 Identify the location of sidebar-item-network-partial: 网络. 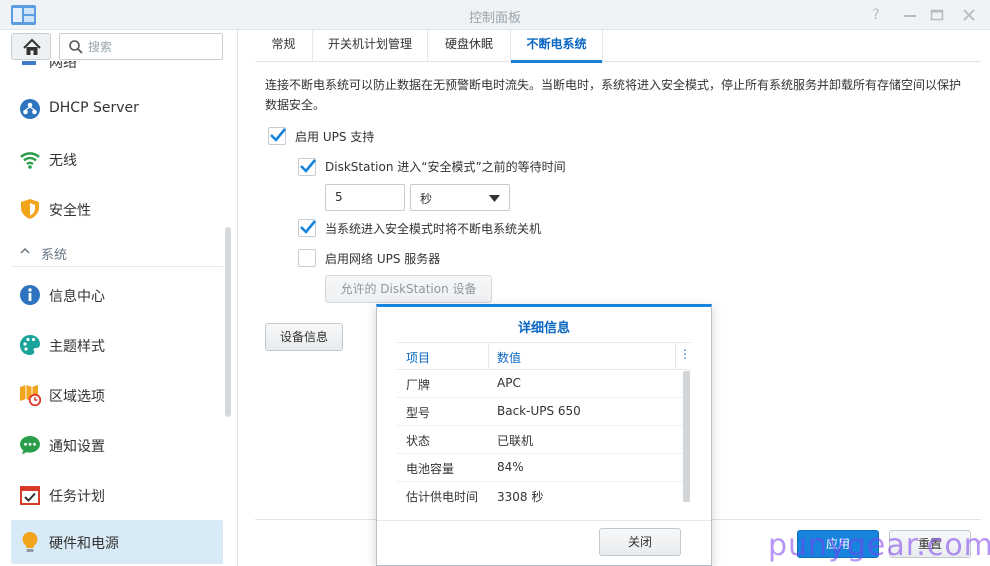
(52, 66).